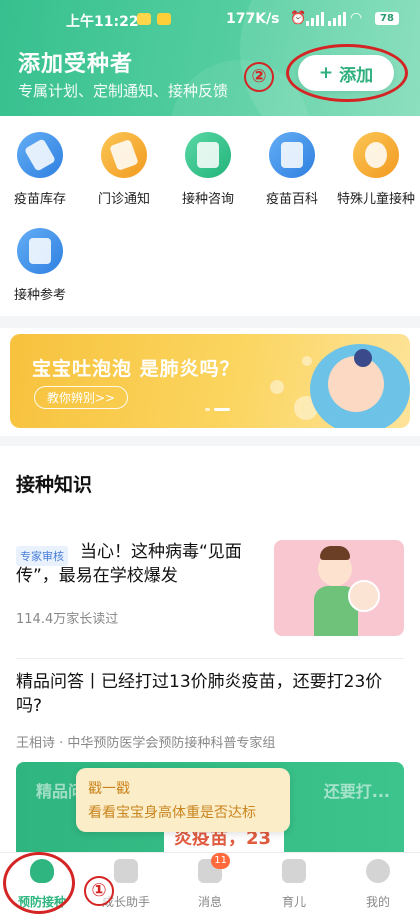 The image size is (420, 916). I want to click on service-label: 疫苗百科, so click(291, 199).